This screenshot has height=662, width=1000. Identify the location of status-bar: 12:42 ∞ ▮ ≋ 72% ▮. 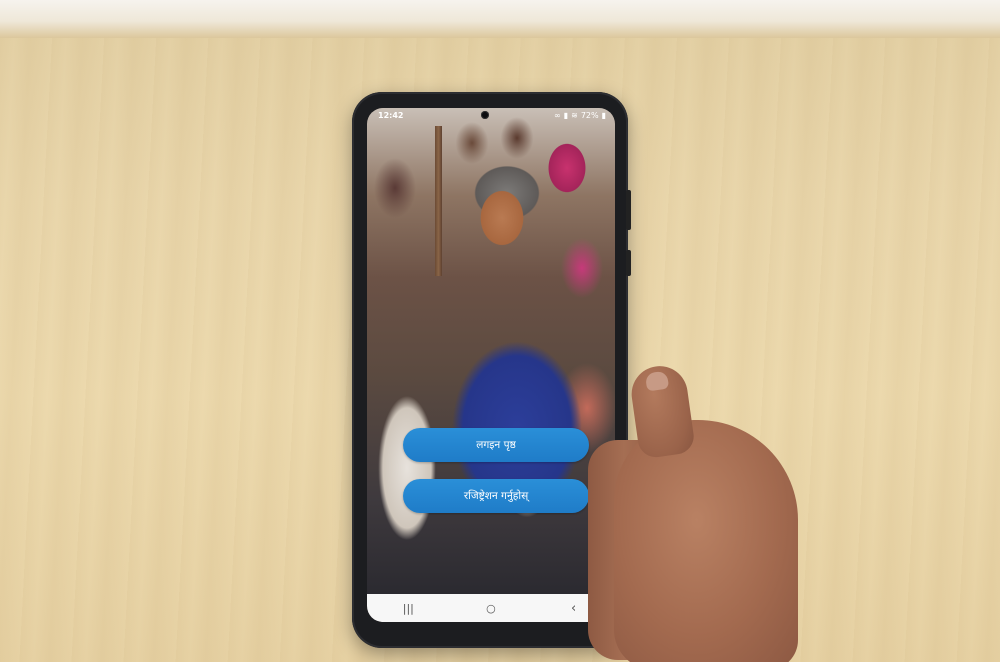
(491, 116).